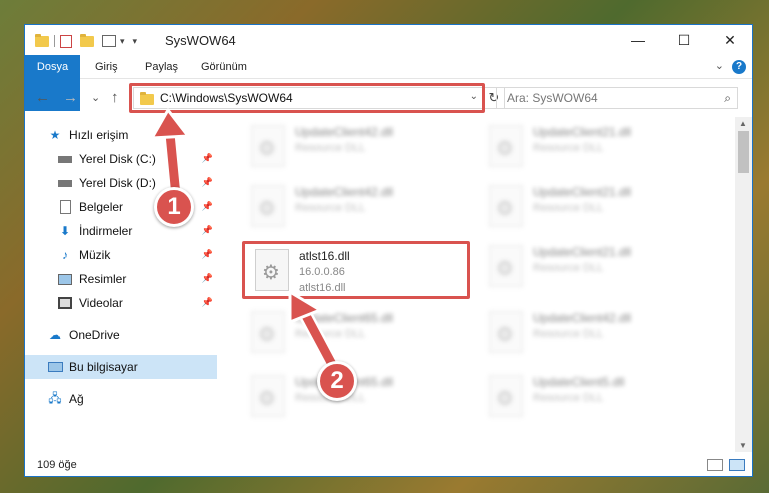 This screenshot has width=769, height=493. What do you see at coordinates (103, 279) in the screenshot?
I see `sidebar-item-label: Resimler` at bounding box center [103, 279].